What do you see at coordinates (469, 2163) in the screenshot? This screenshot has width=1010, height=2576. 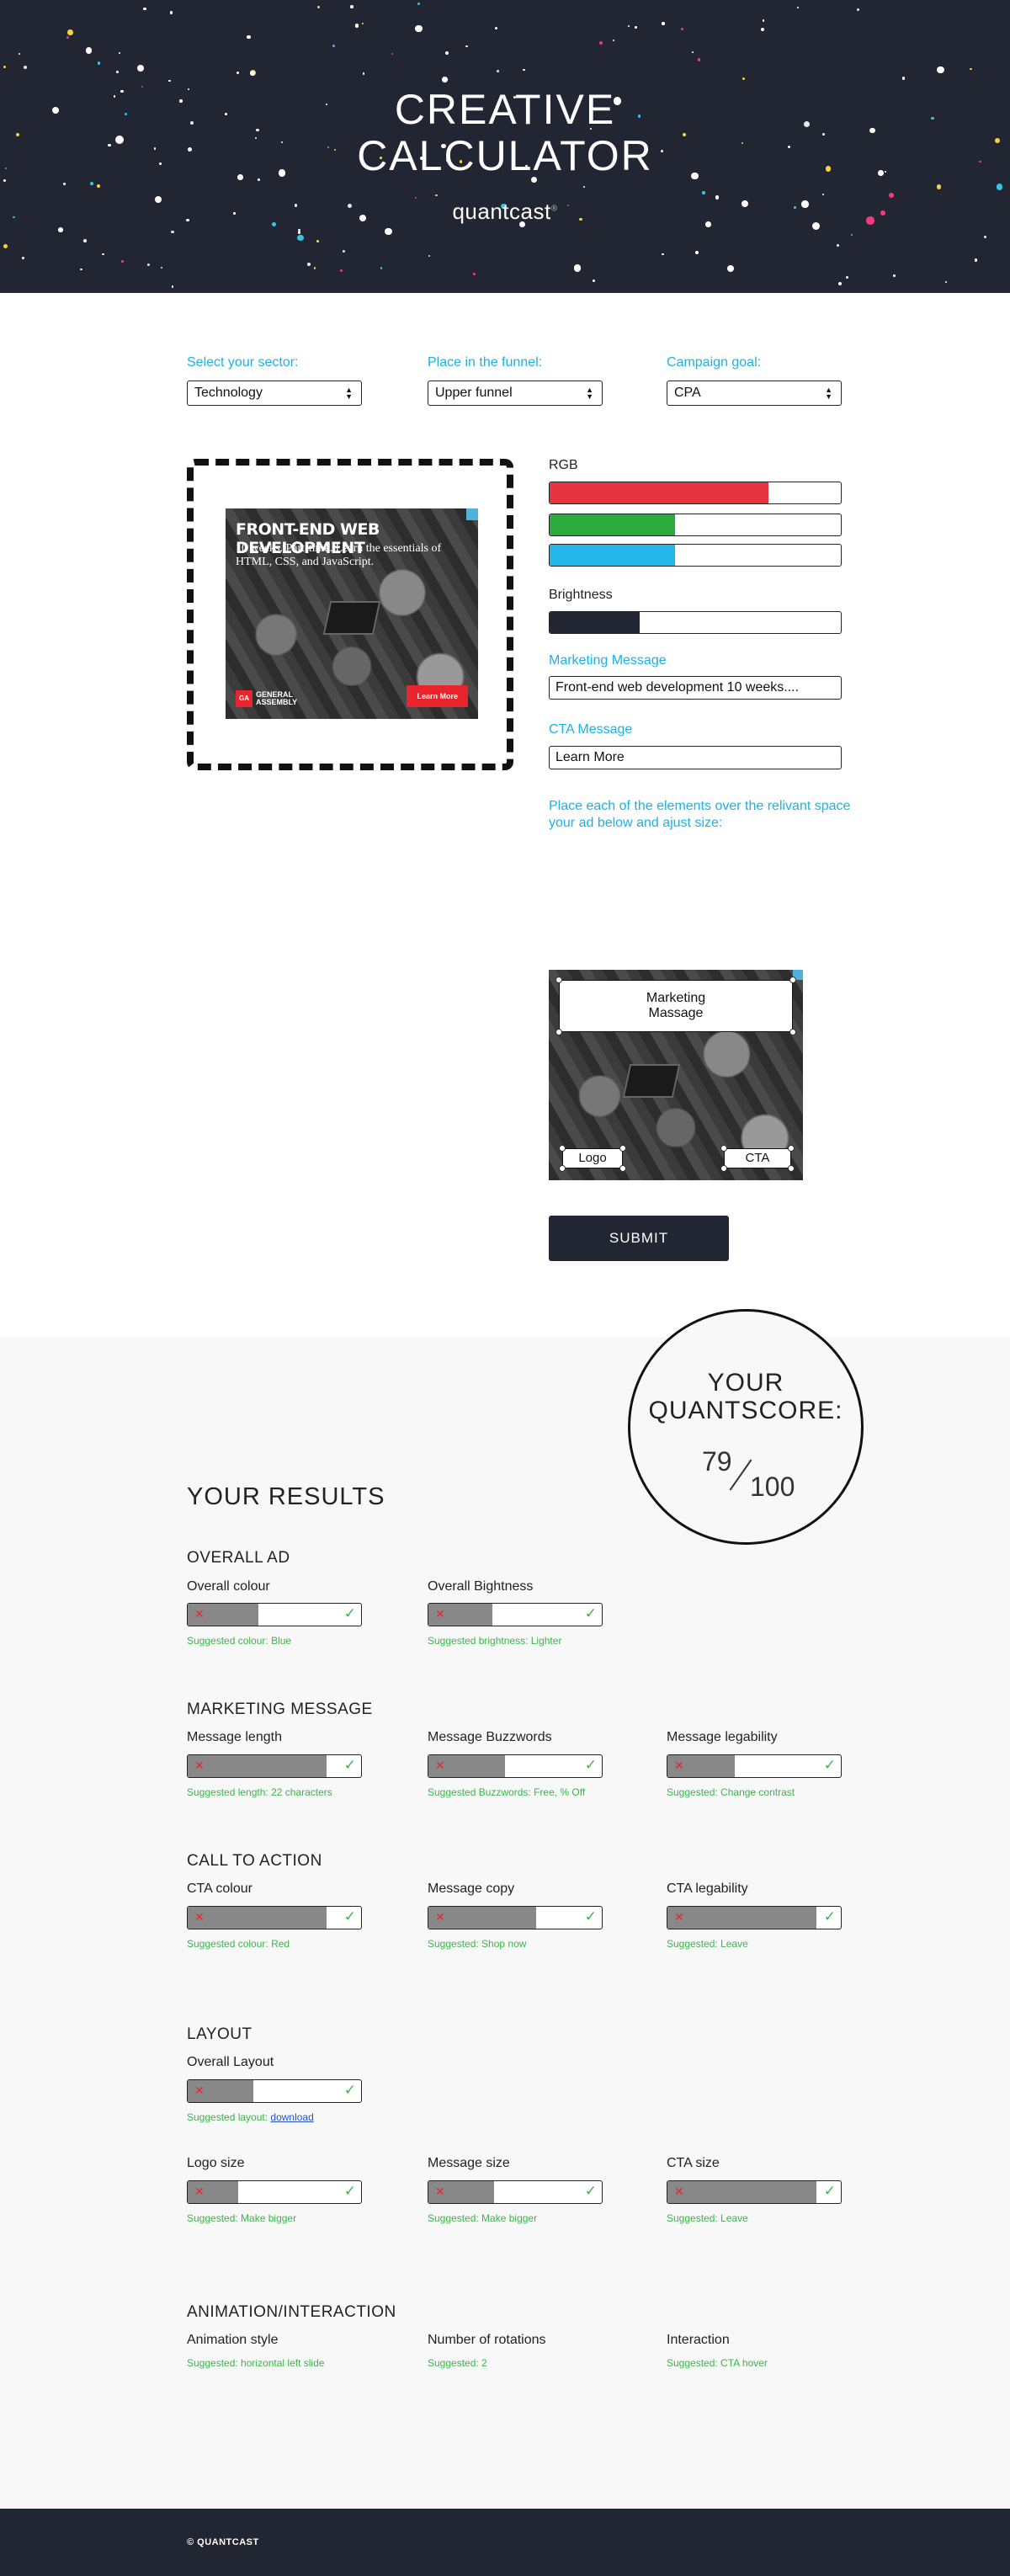 I see `message-size-label: Message size` at bounding box center [469, 2163].